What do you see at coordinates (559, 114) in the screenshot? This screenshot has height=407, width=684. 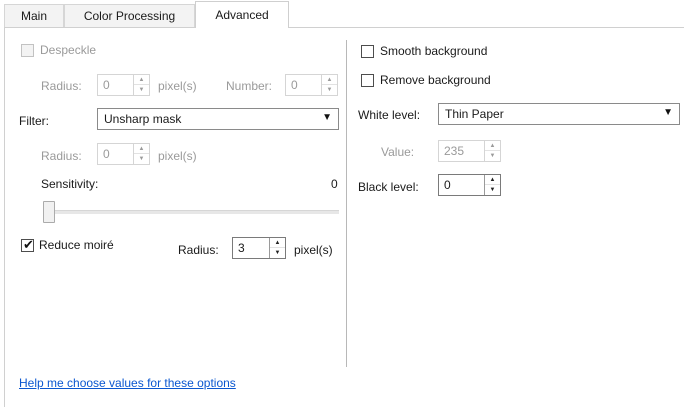 I see `white-level-select: Thin Paper ▼` at bounding box center [559, 114].